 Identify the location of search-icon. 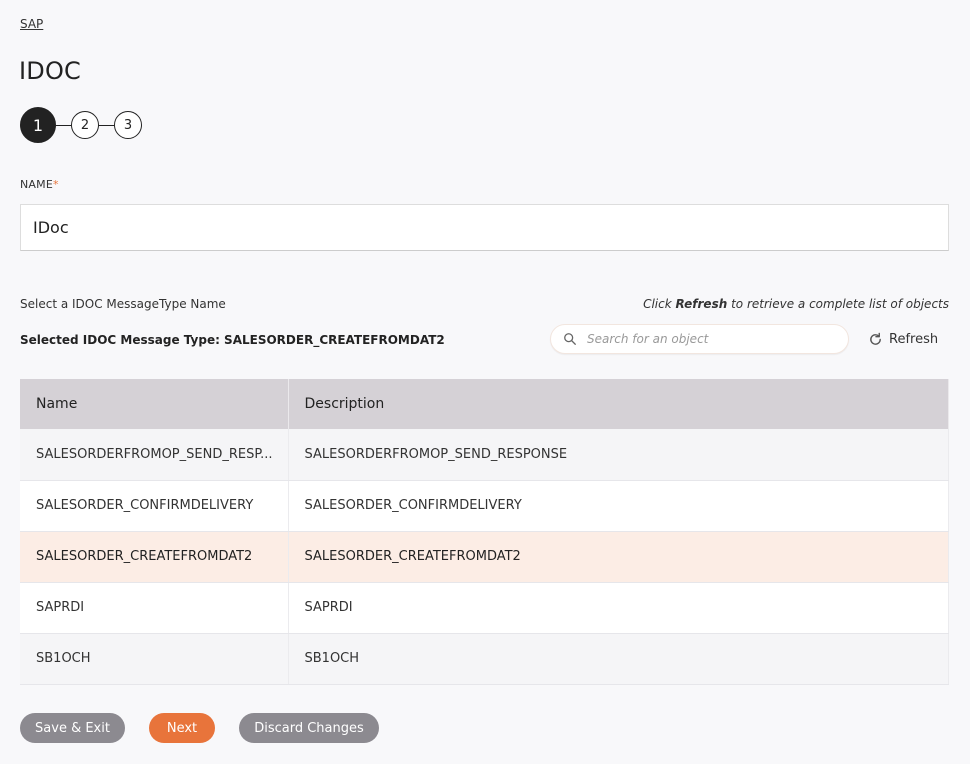
(570, 339).